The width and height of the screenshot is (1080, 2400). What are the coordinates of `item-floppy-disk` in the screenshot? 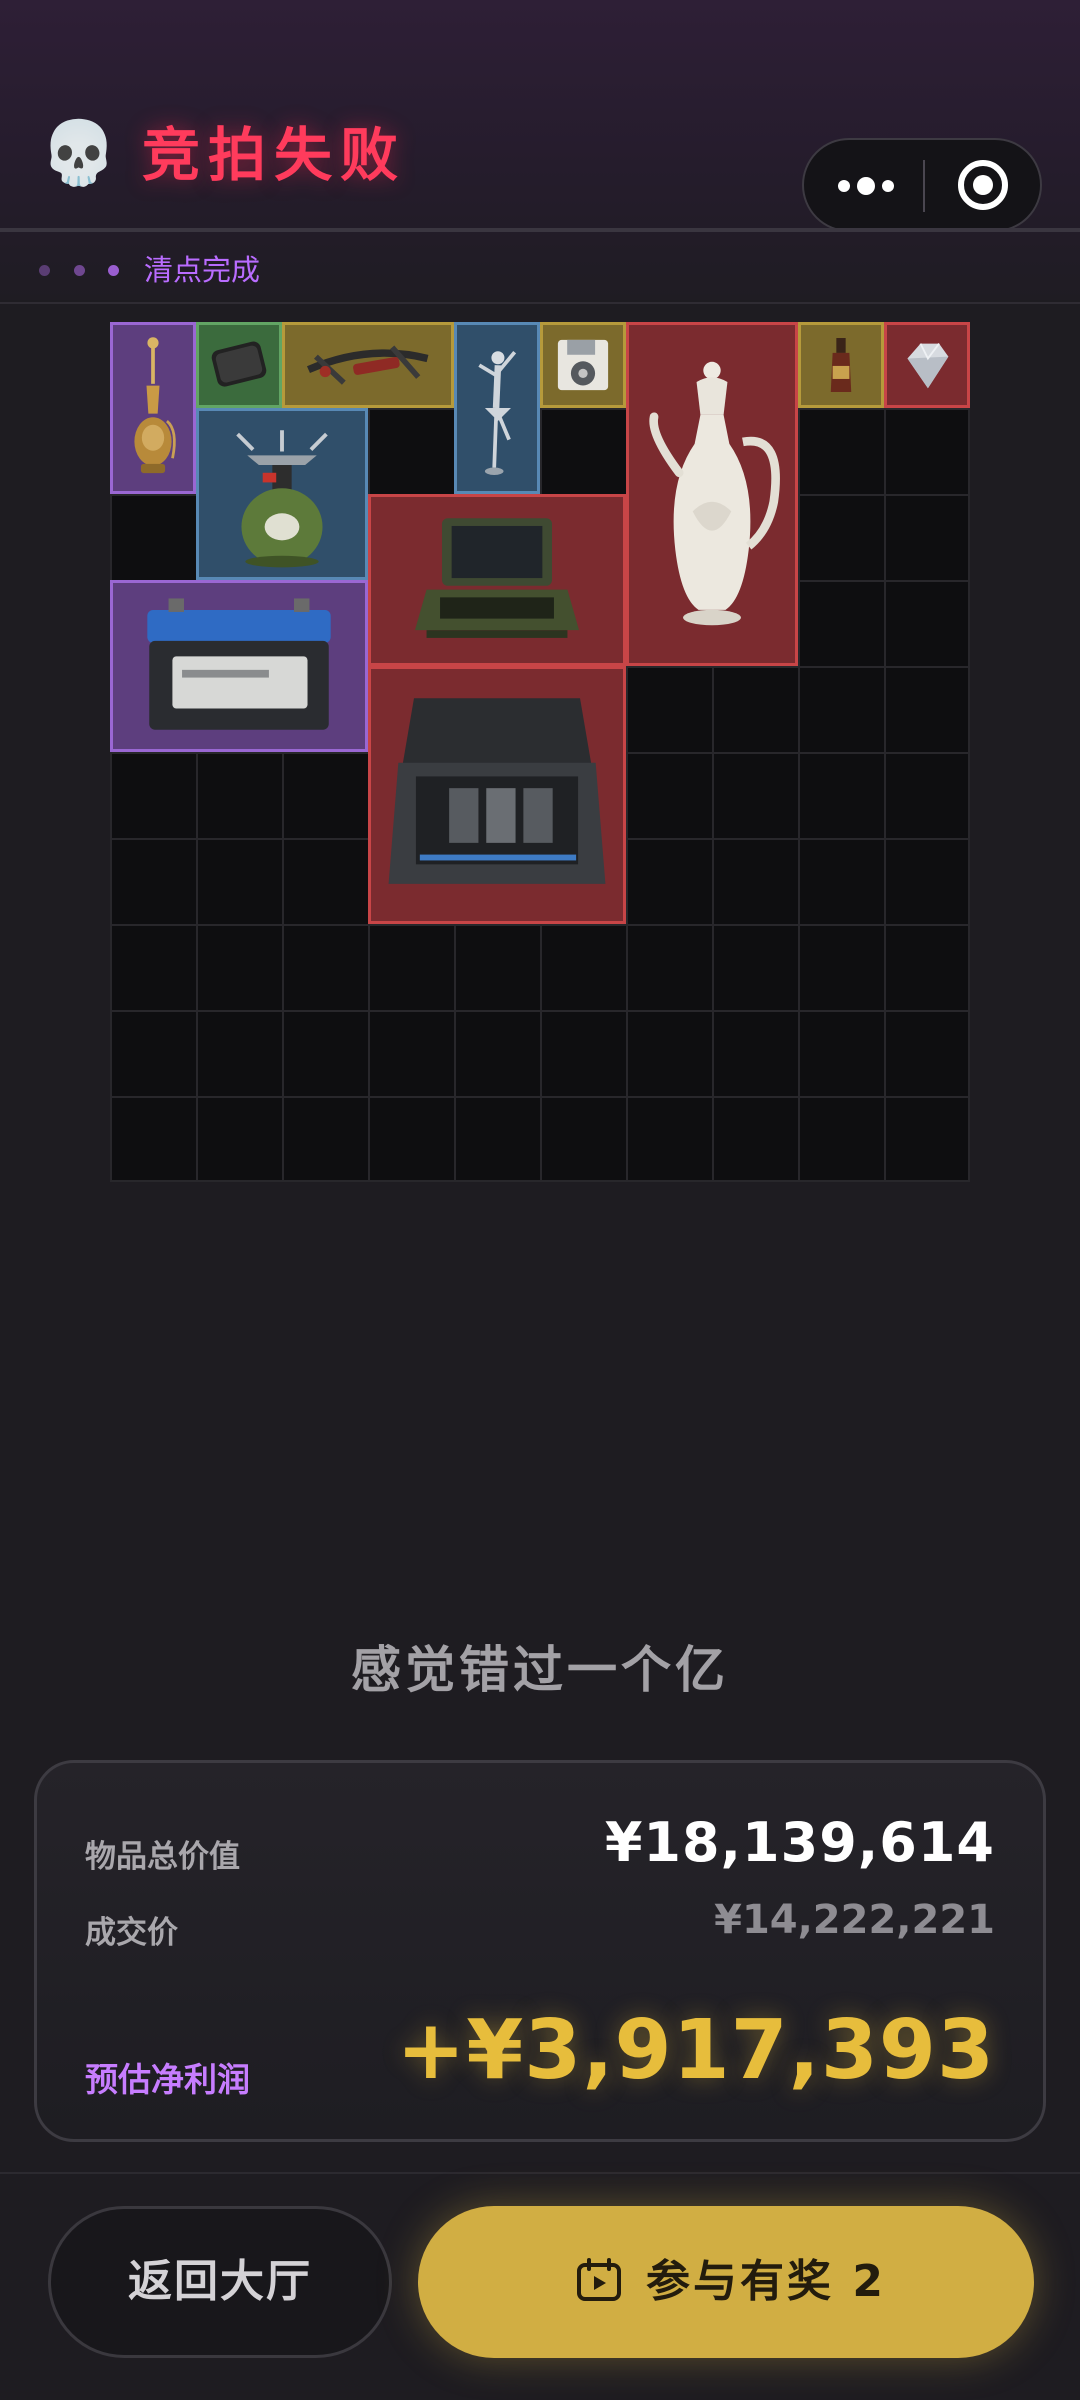 It's located at (583, 365).